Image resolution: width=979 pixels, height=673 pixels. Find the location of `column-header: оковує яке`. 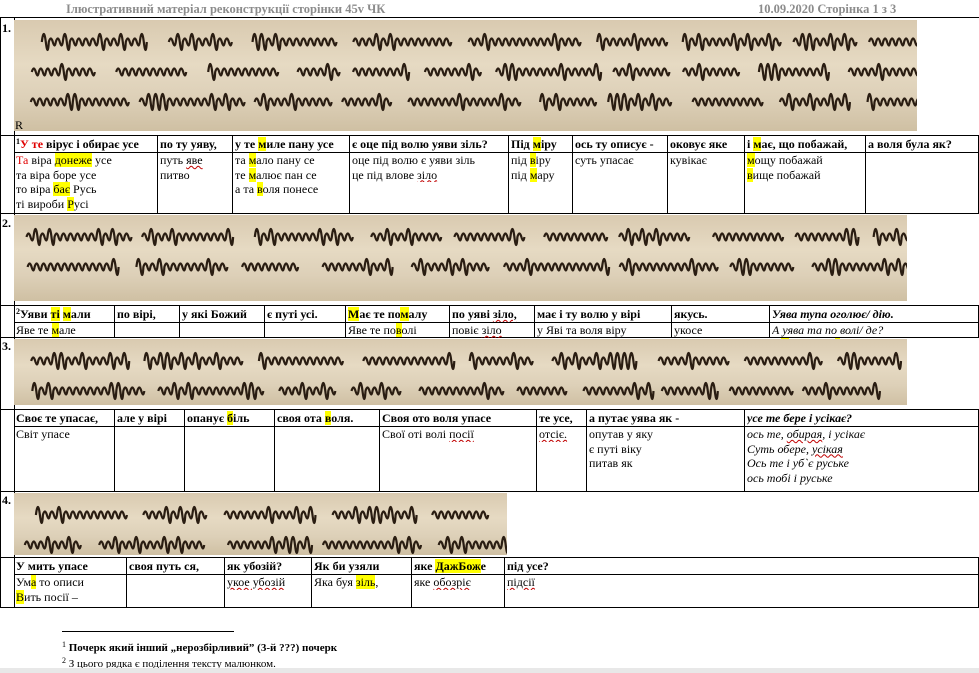

column-header: оковує яке is located at coordinates (707, 144).